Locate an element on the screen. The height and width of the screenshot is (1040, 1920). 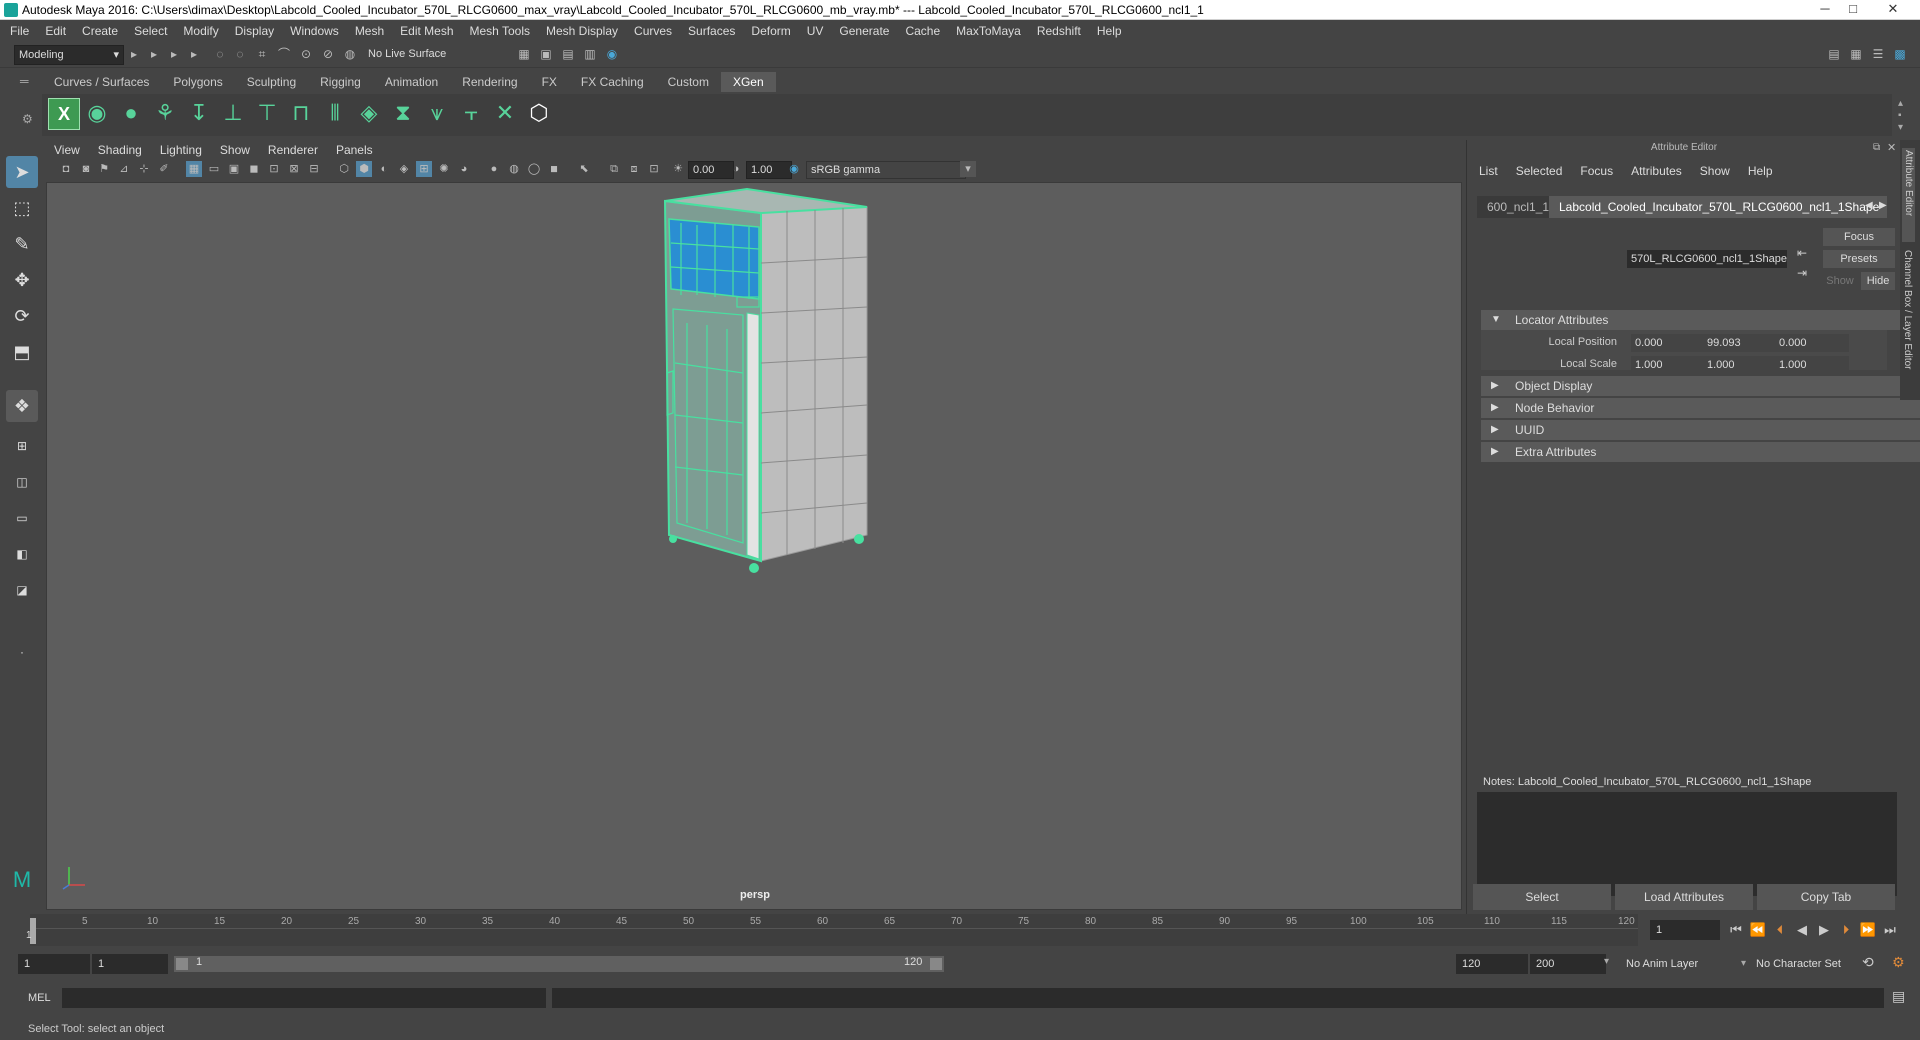
menu-redshift: Redshift is located at coordinates (1059, 31).